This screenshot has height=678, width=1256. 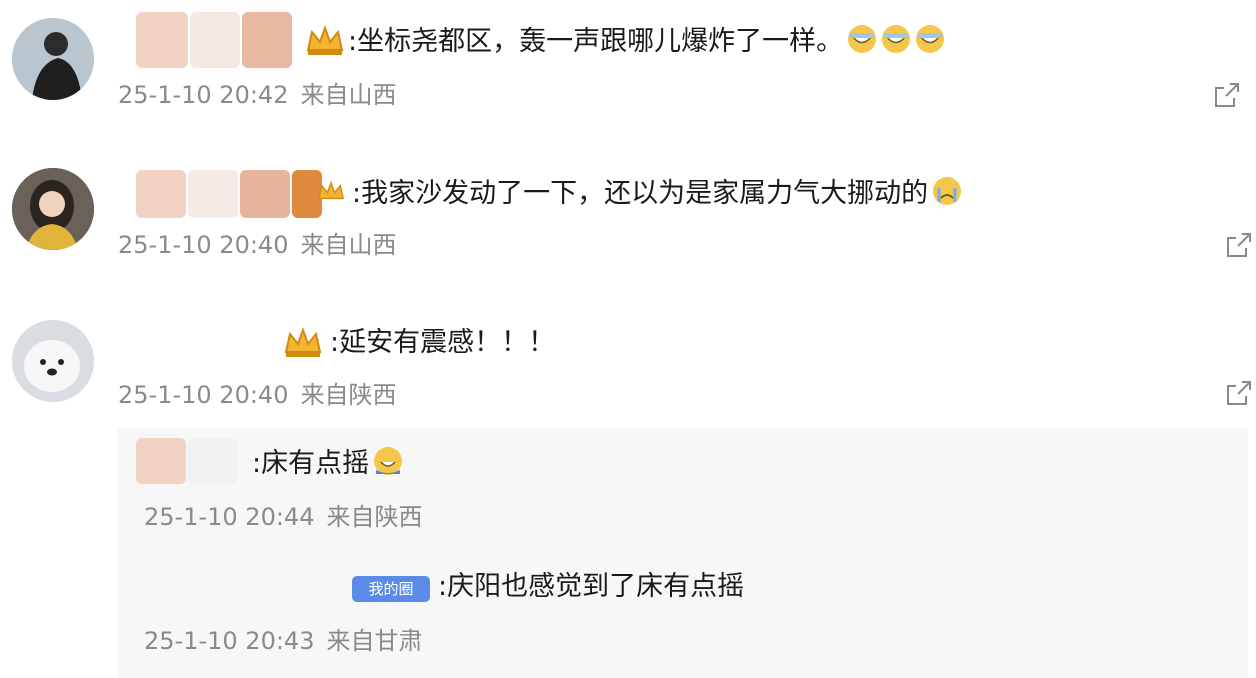 I want to click on reply-meta: 25-1-10 20:43 来自甘肃, so click(x=283, y=641).